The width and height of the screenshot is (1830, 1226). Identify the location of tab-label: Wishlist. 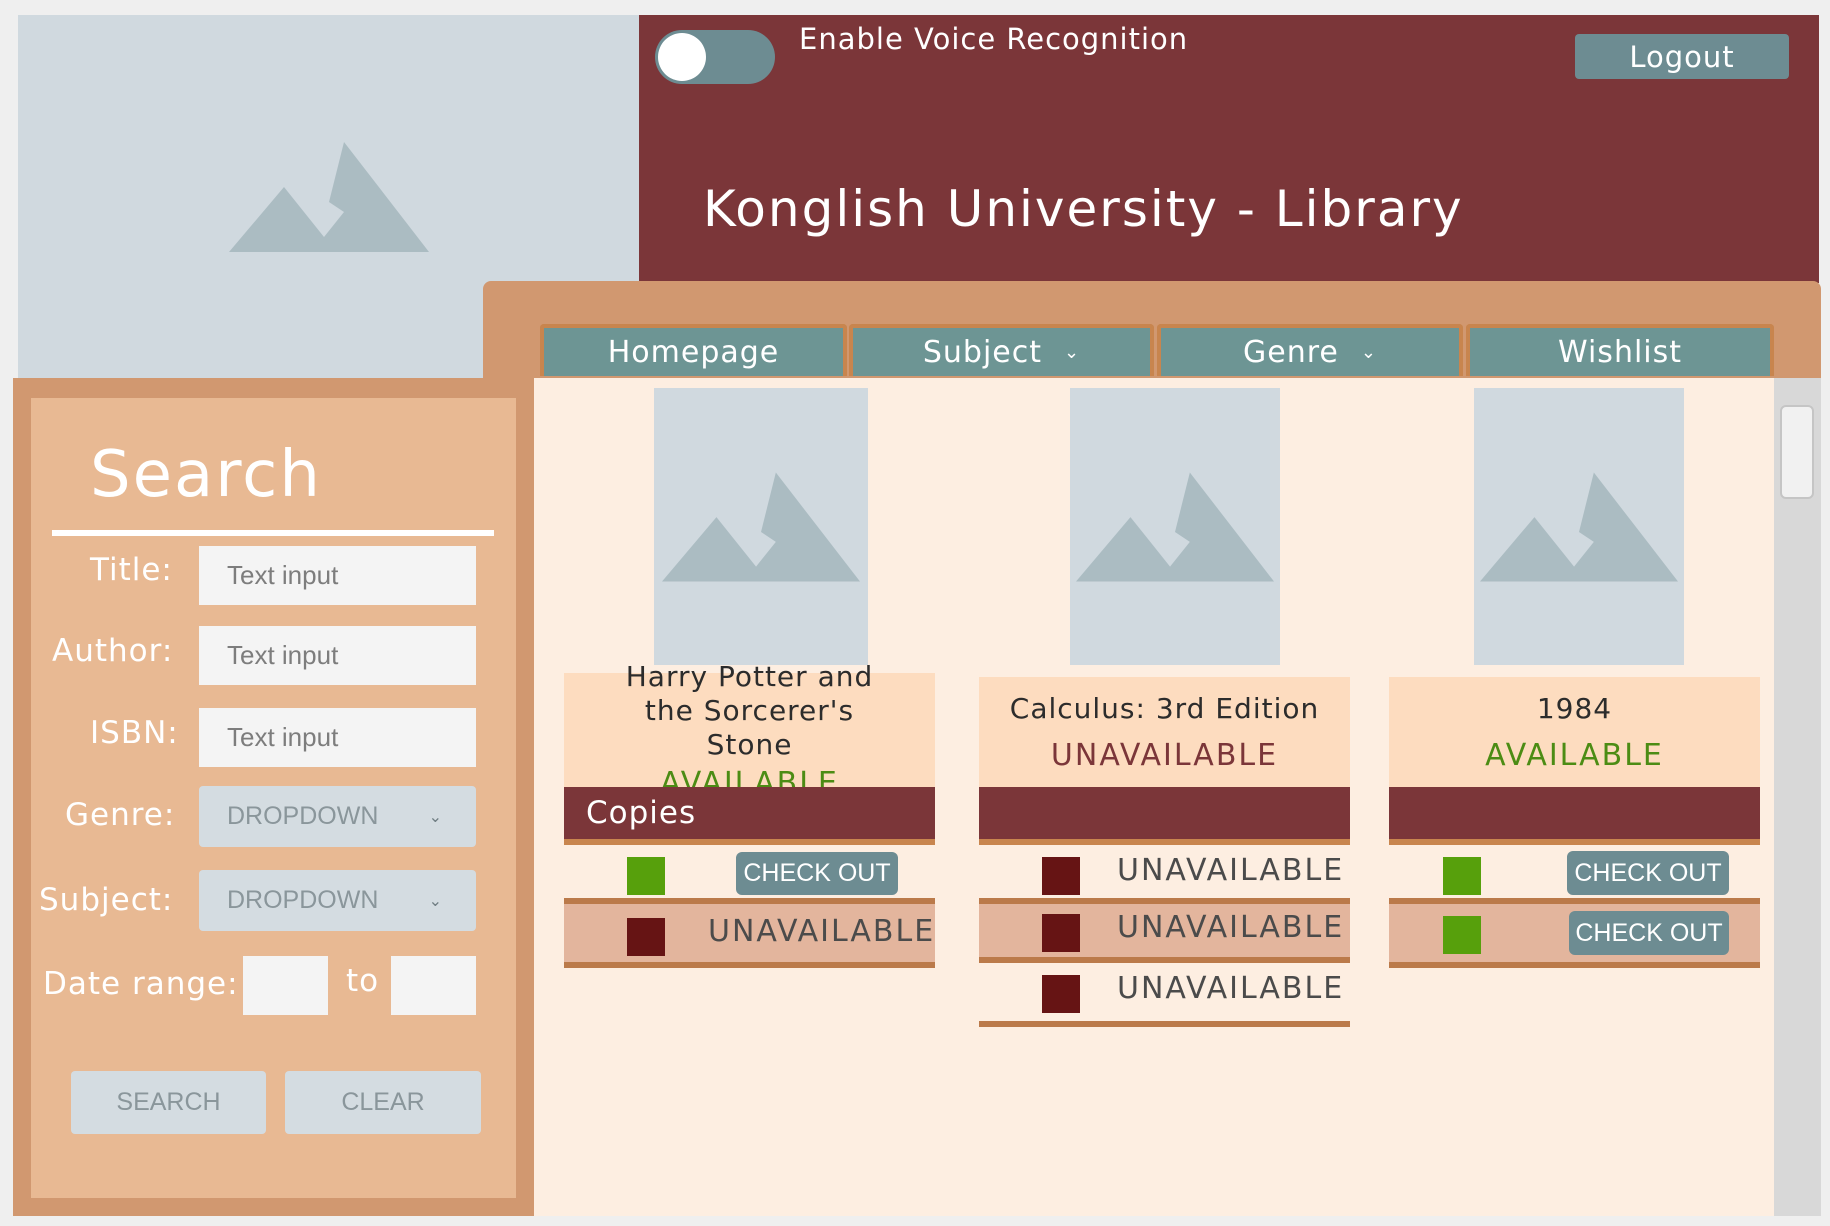
(1620, 352).